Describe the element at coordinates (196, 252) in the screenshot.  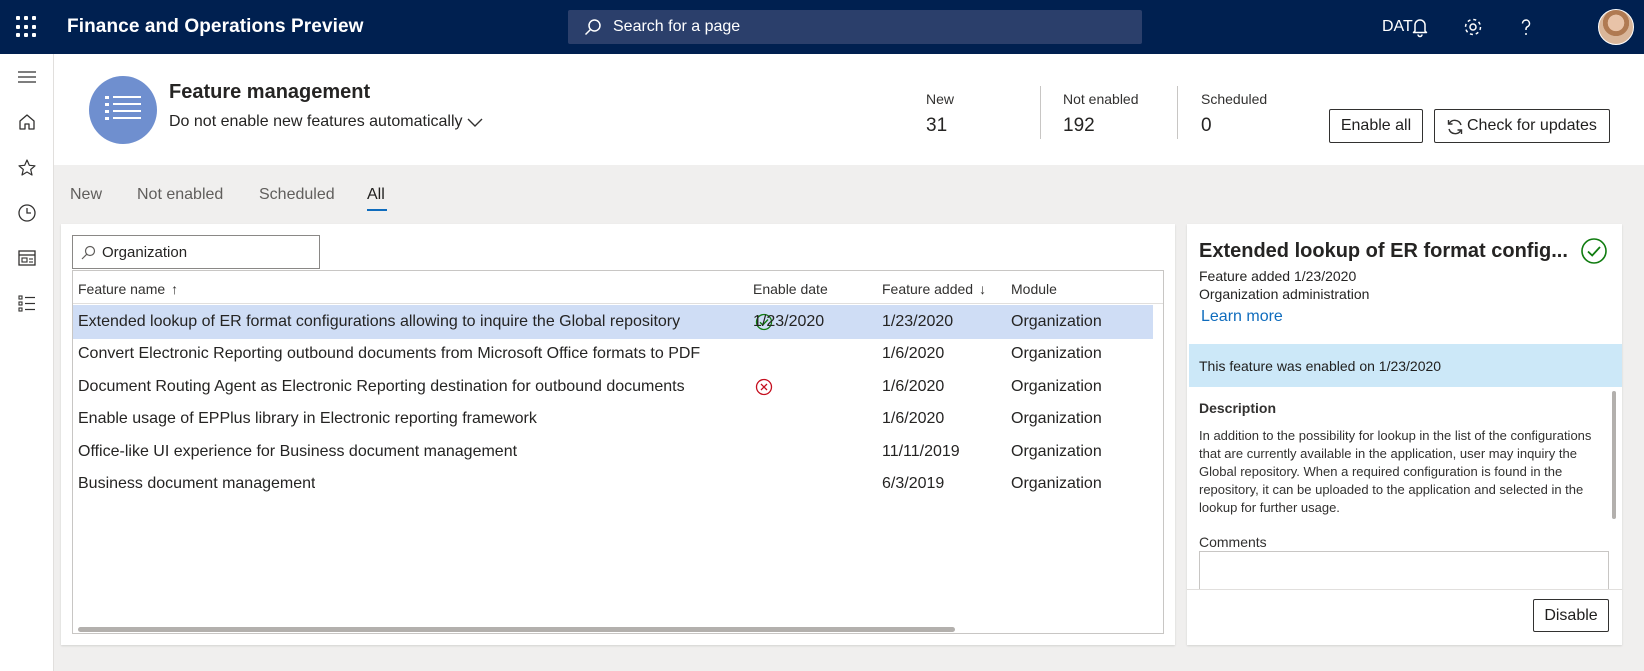
I see `filter-input: Organization` at that location.